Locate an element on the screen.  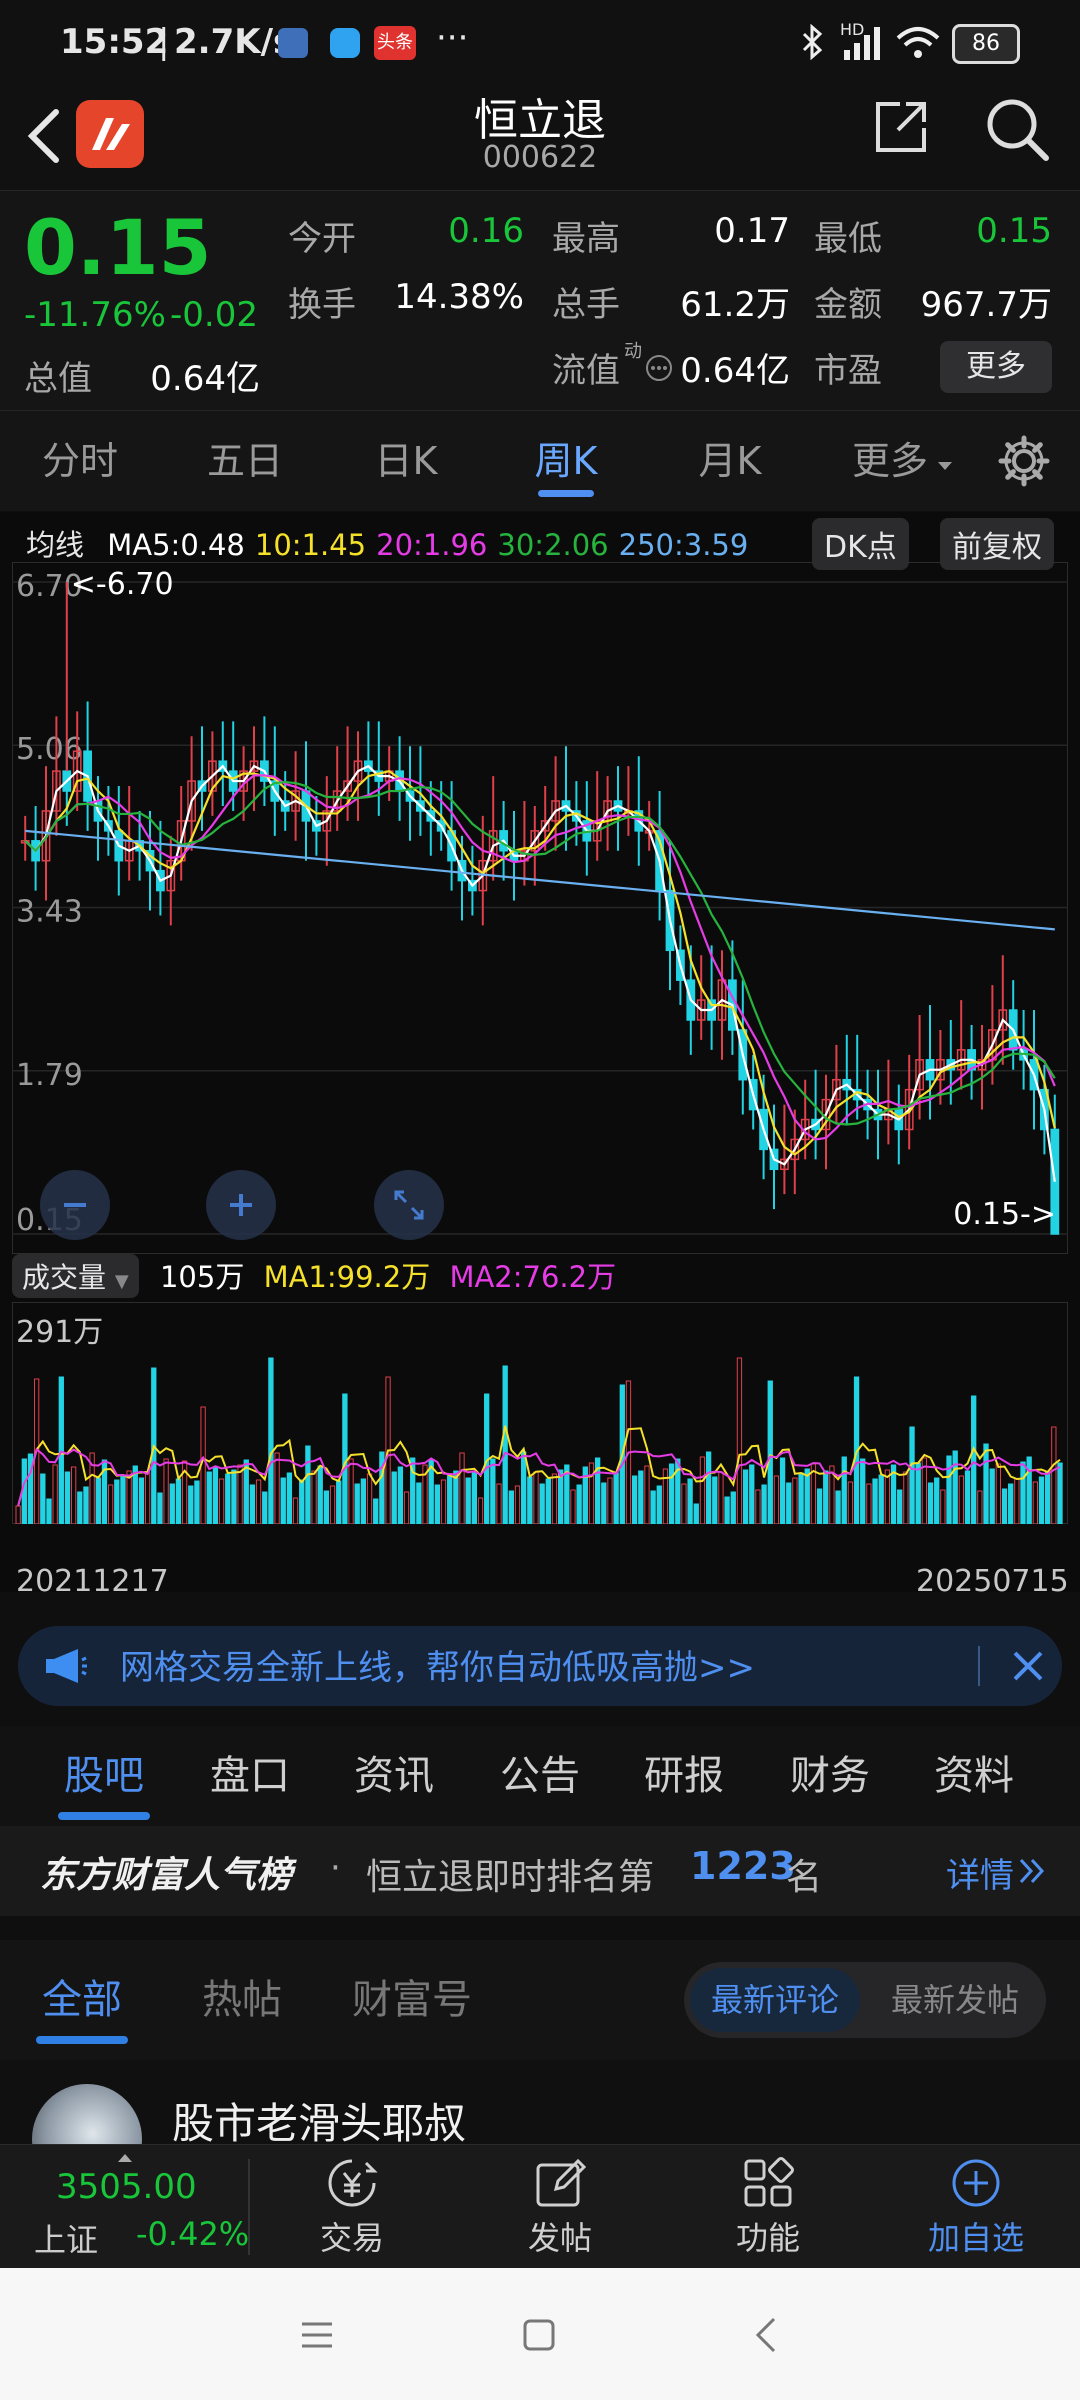
search-icon is located at coordinates (1017, 131).